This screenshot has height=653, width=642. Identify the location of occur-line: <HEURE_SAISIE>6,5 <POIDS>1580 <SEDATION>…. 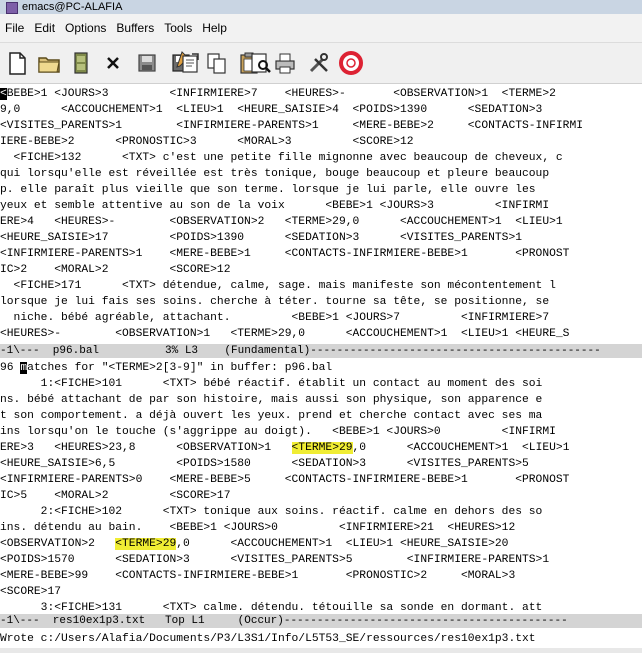
(321, 464).